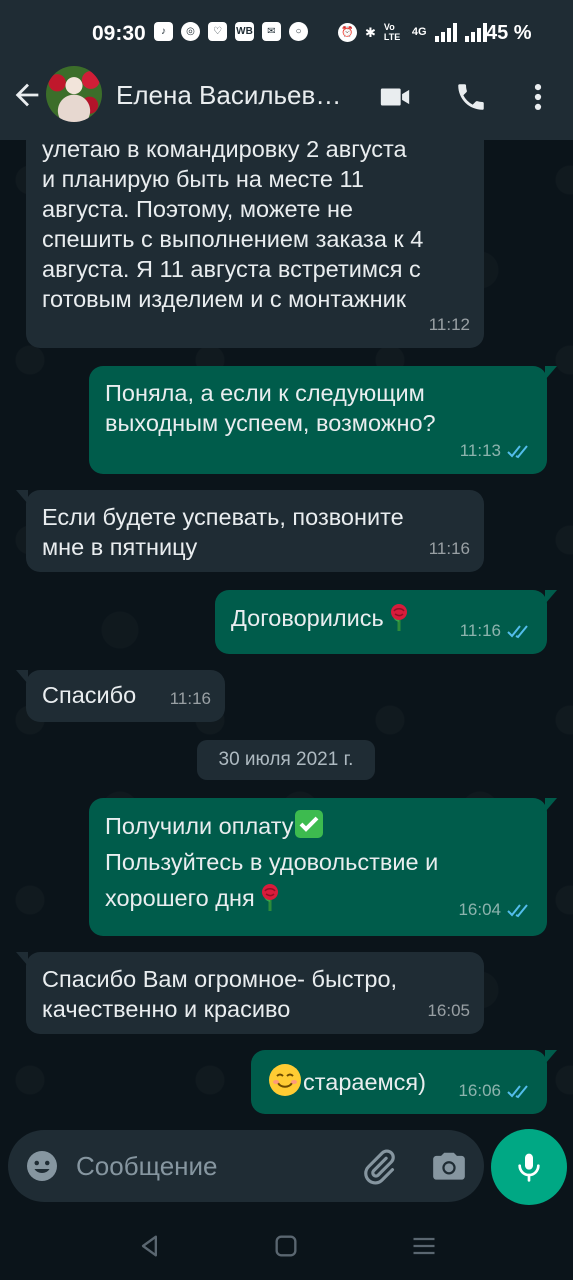 This screenshot has height=1280, width=573. I want to click on message-time: 11:13, so click(480, 450).